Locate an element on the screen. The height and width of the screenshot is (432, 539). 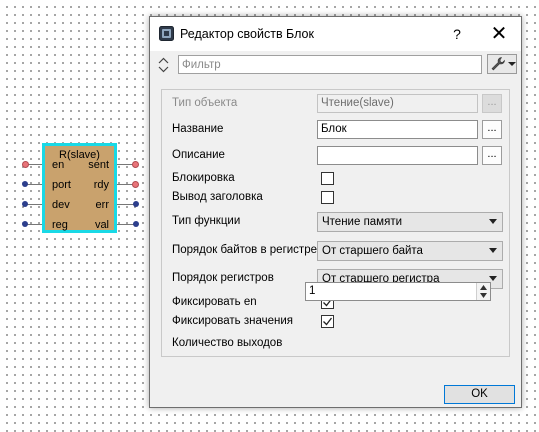
output-count-label: Количество выходов is located at coordinates (227, 343).